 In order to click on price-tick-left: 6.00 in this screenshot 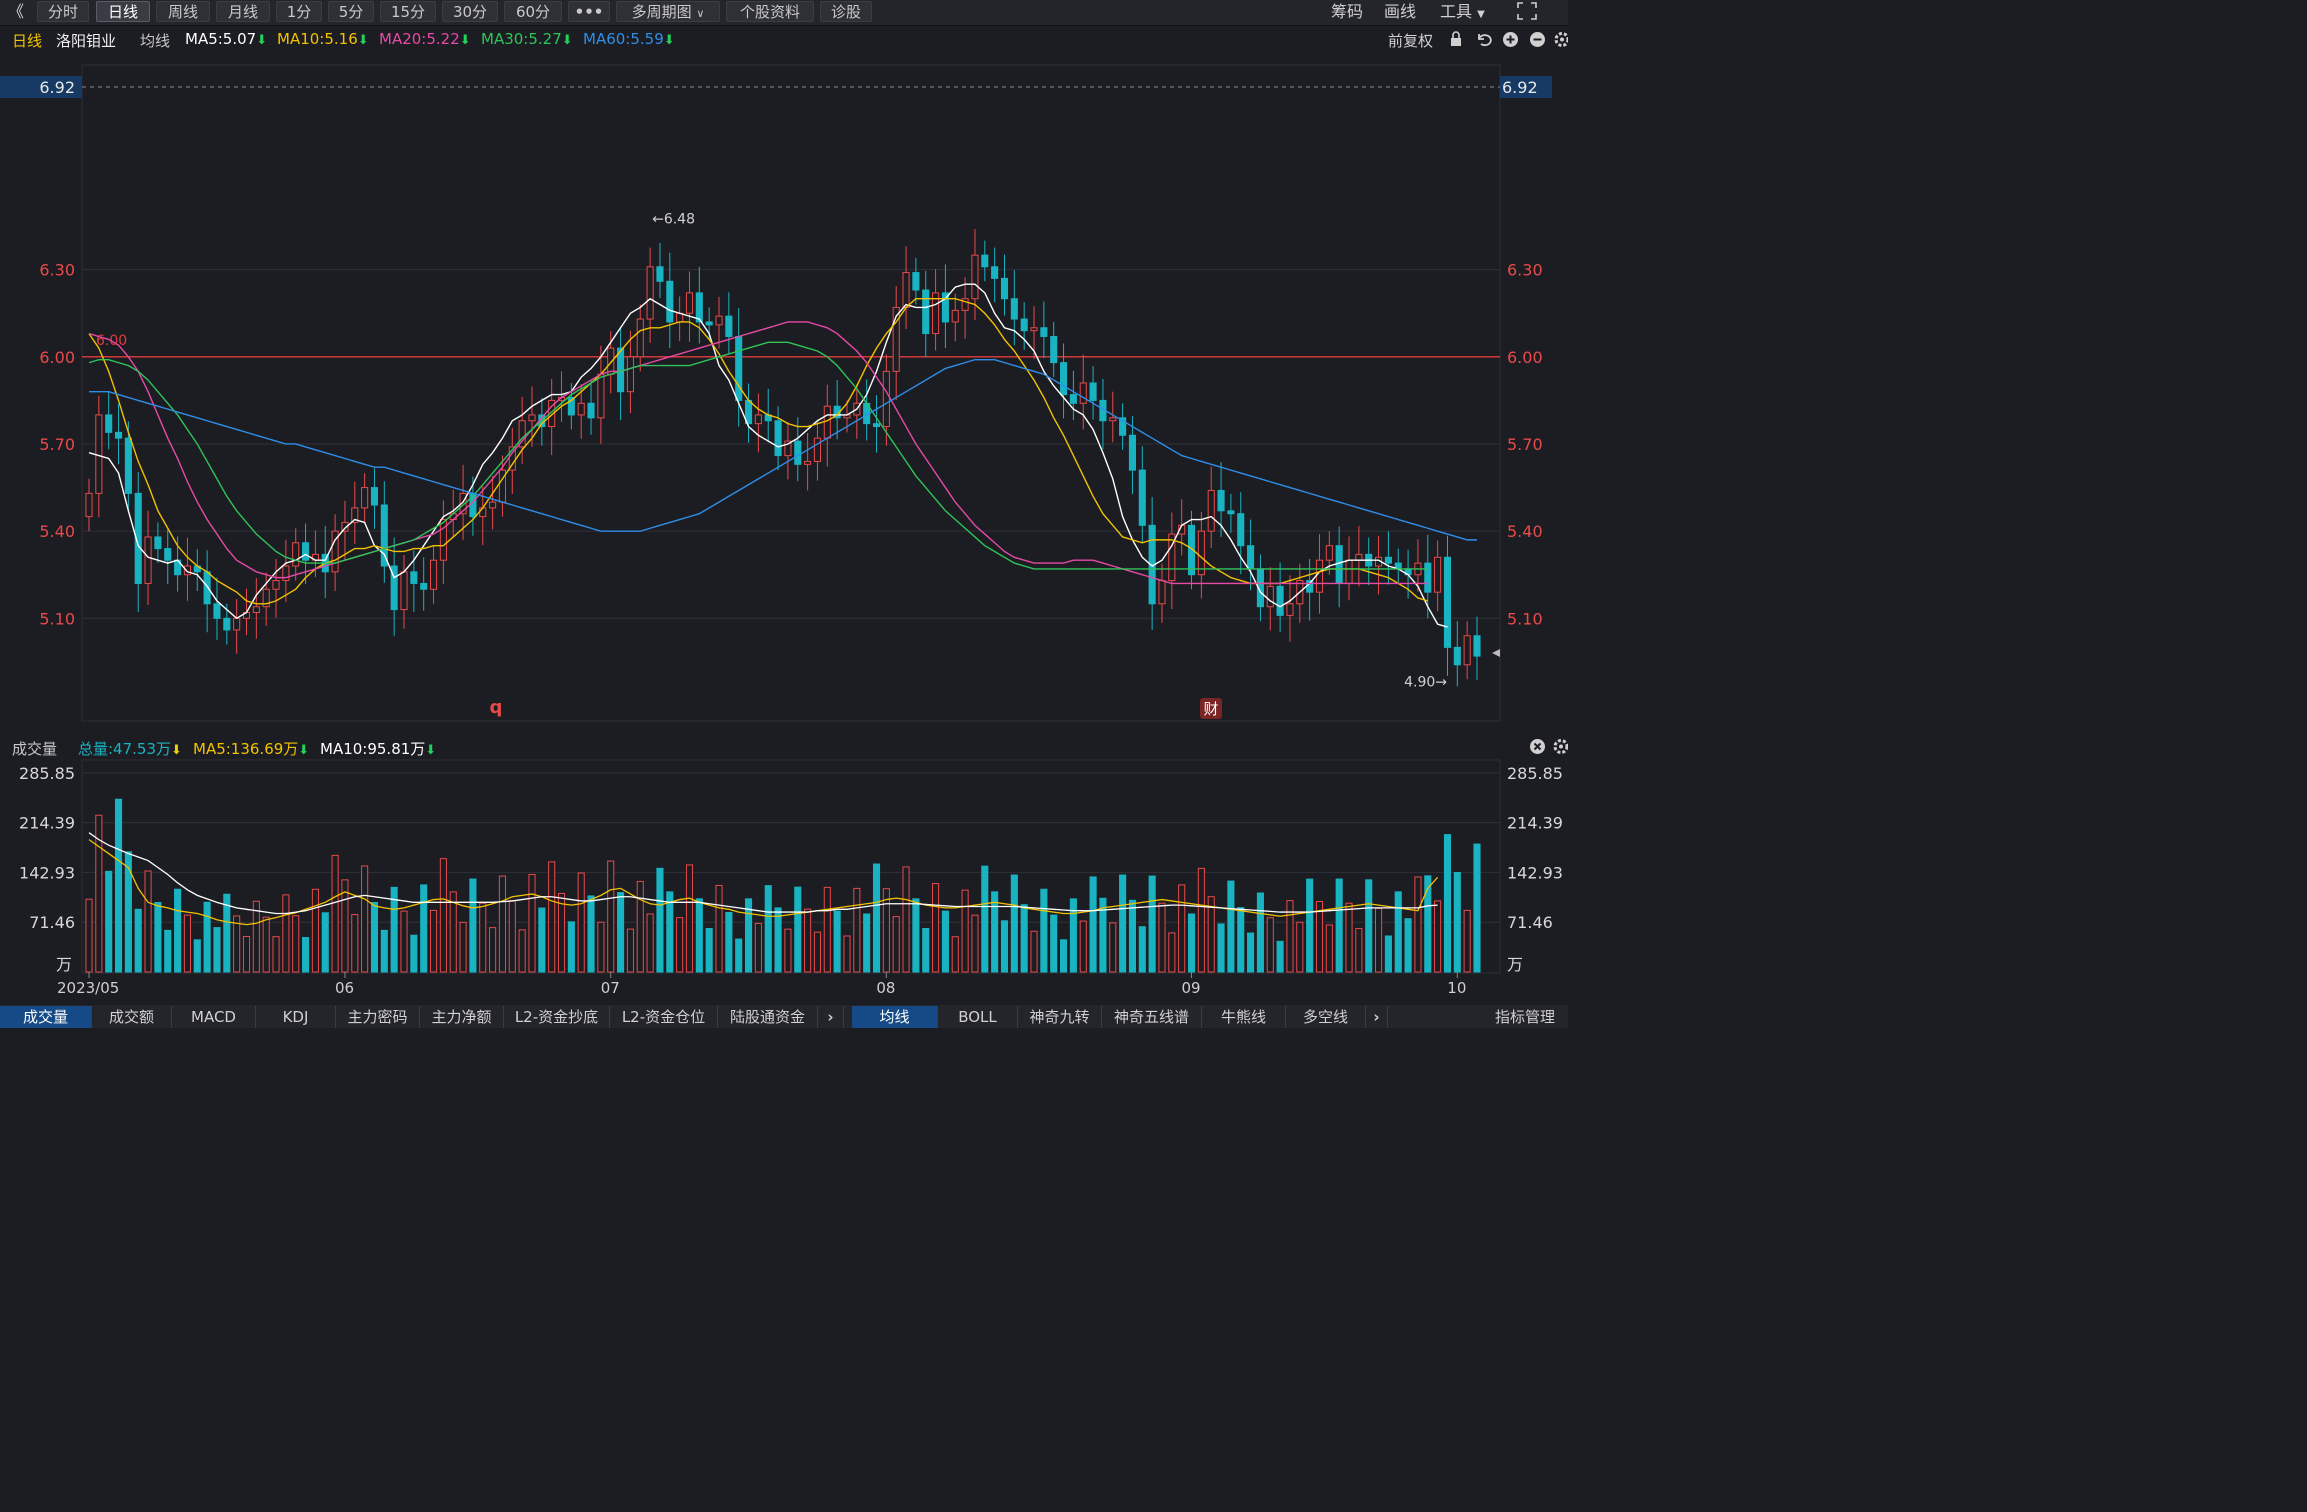, I will do `click(57, 357)`.